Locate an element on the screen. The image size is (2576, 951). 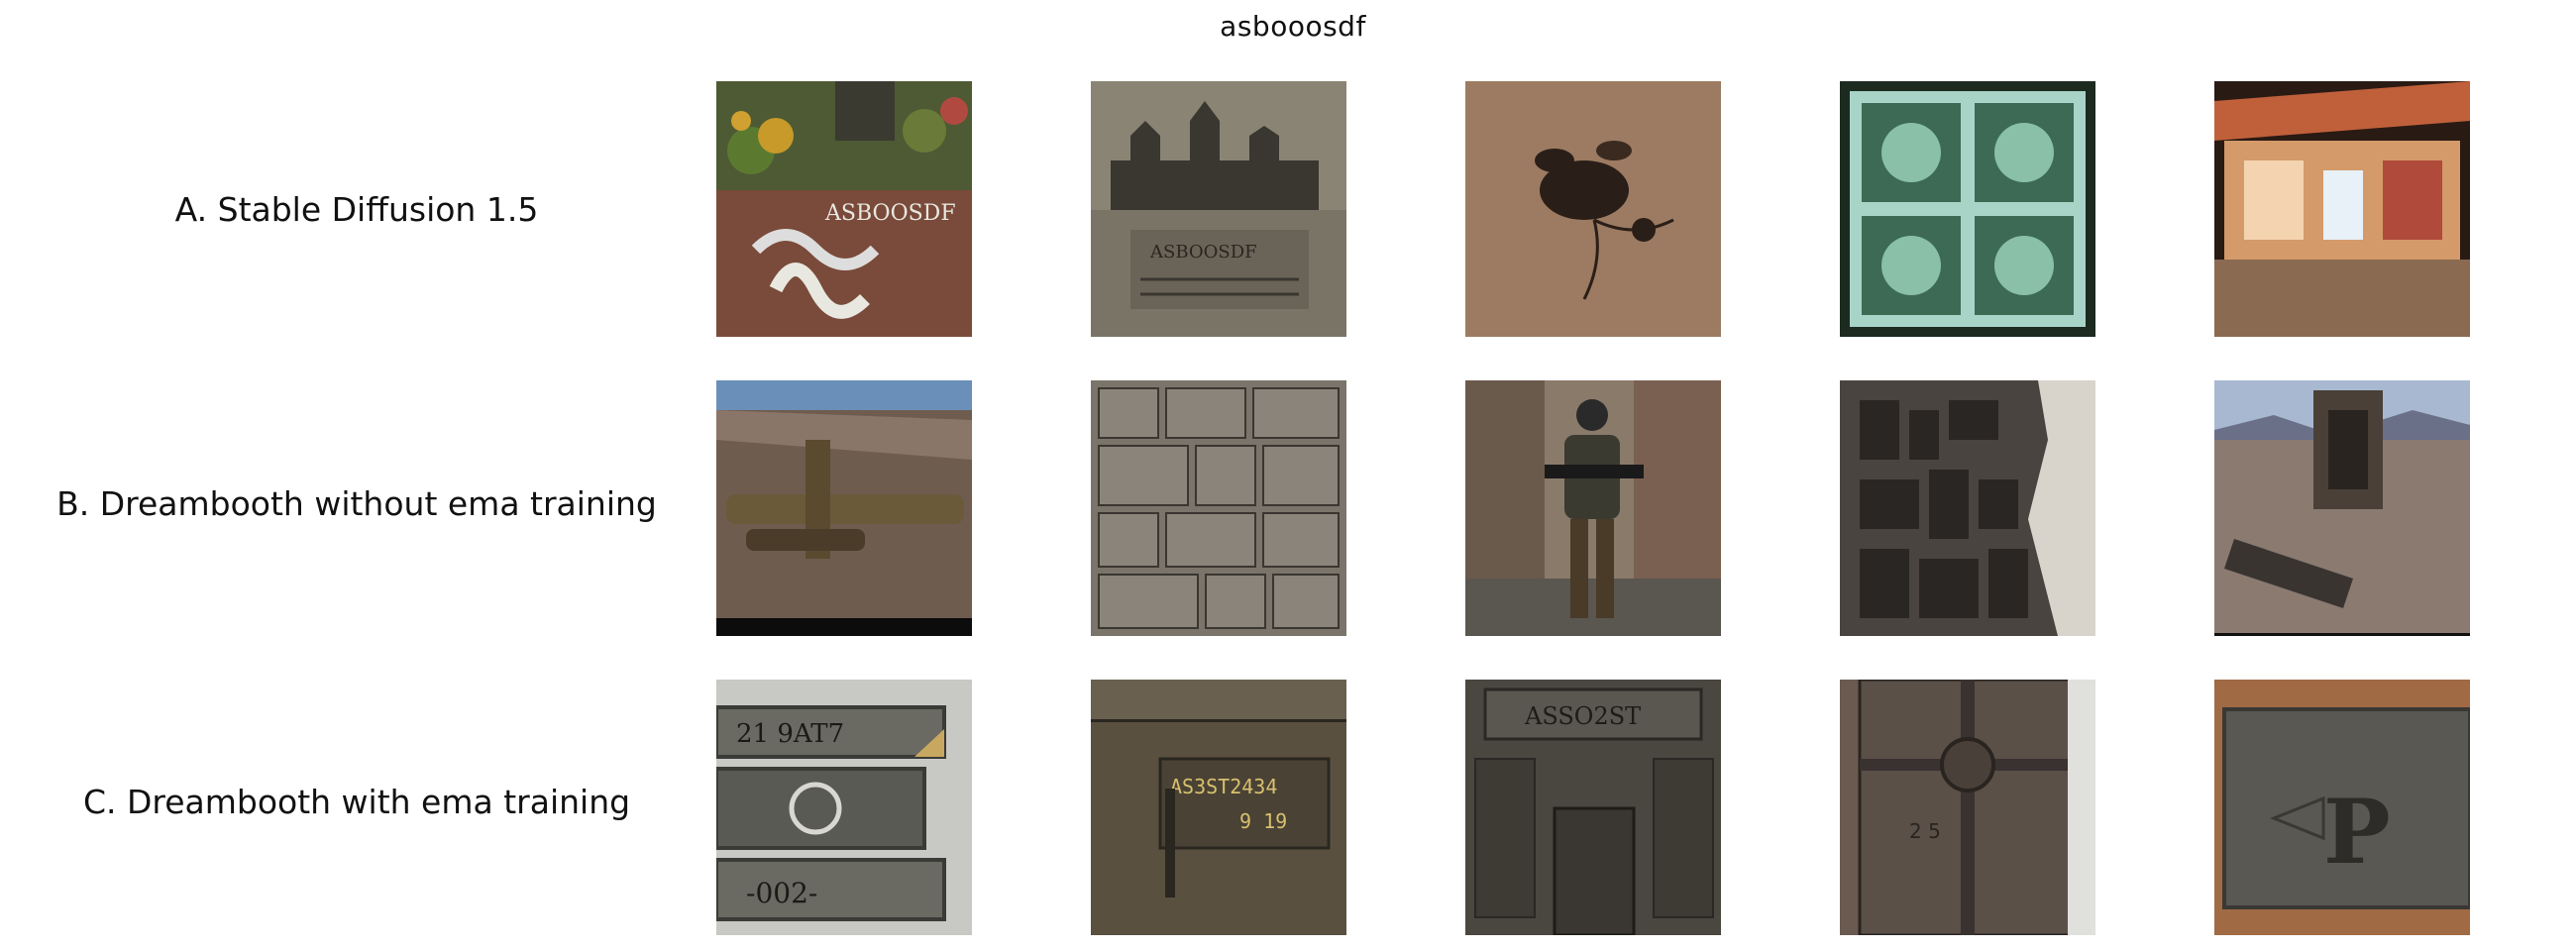
storefront-at-night-image is located at coordinates (2342, 209).